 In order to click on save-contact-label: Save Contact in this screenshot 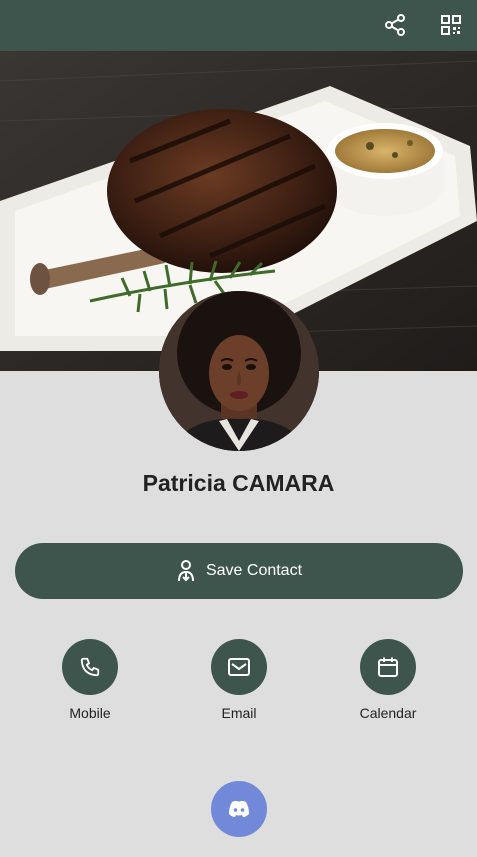, I will do `click(254, 570)`.